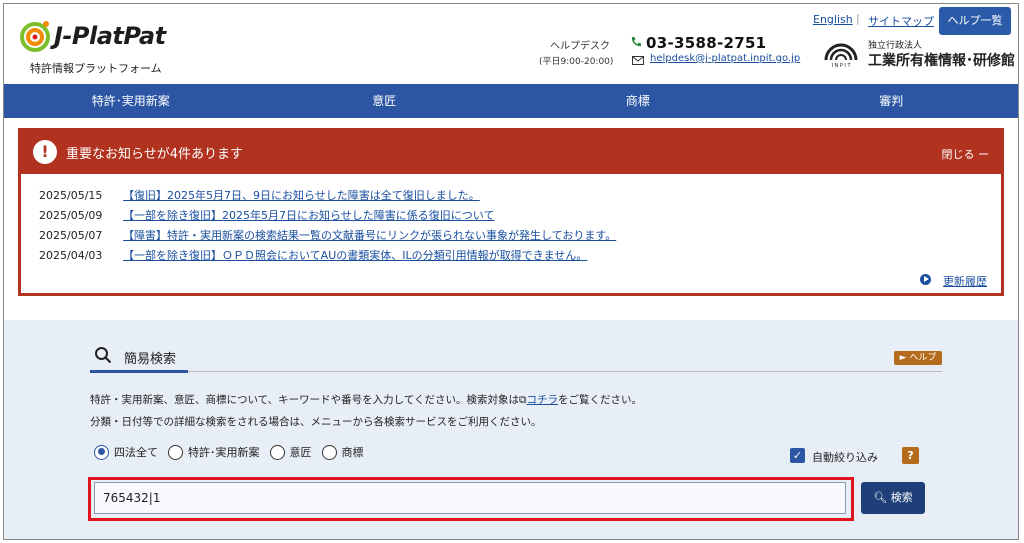 The height and width of the screenshot is (543, 1024). I want to click on notice-link: 【一部を除き復旧】2025年5月7日にお知らせした障害に係る復旧について, so click(308, 215).